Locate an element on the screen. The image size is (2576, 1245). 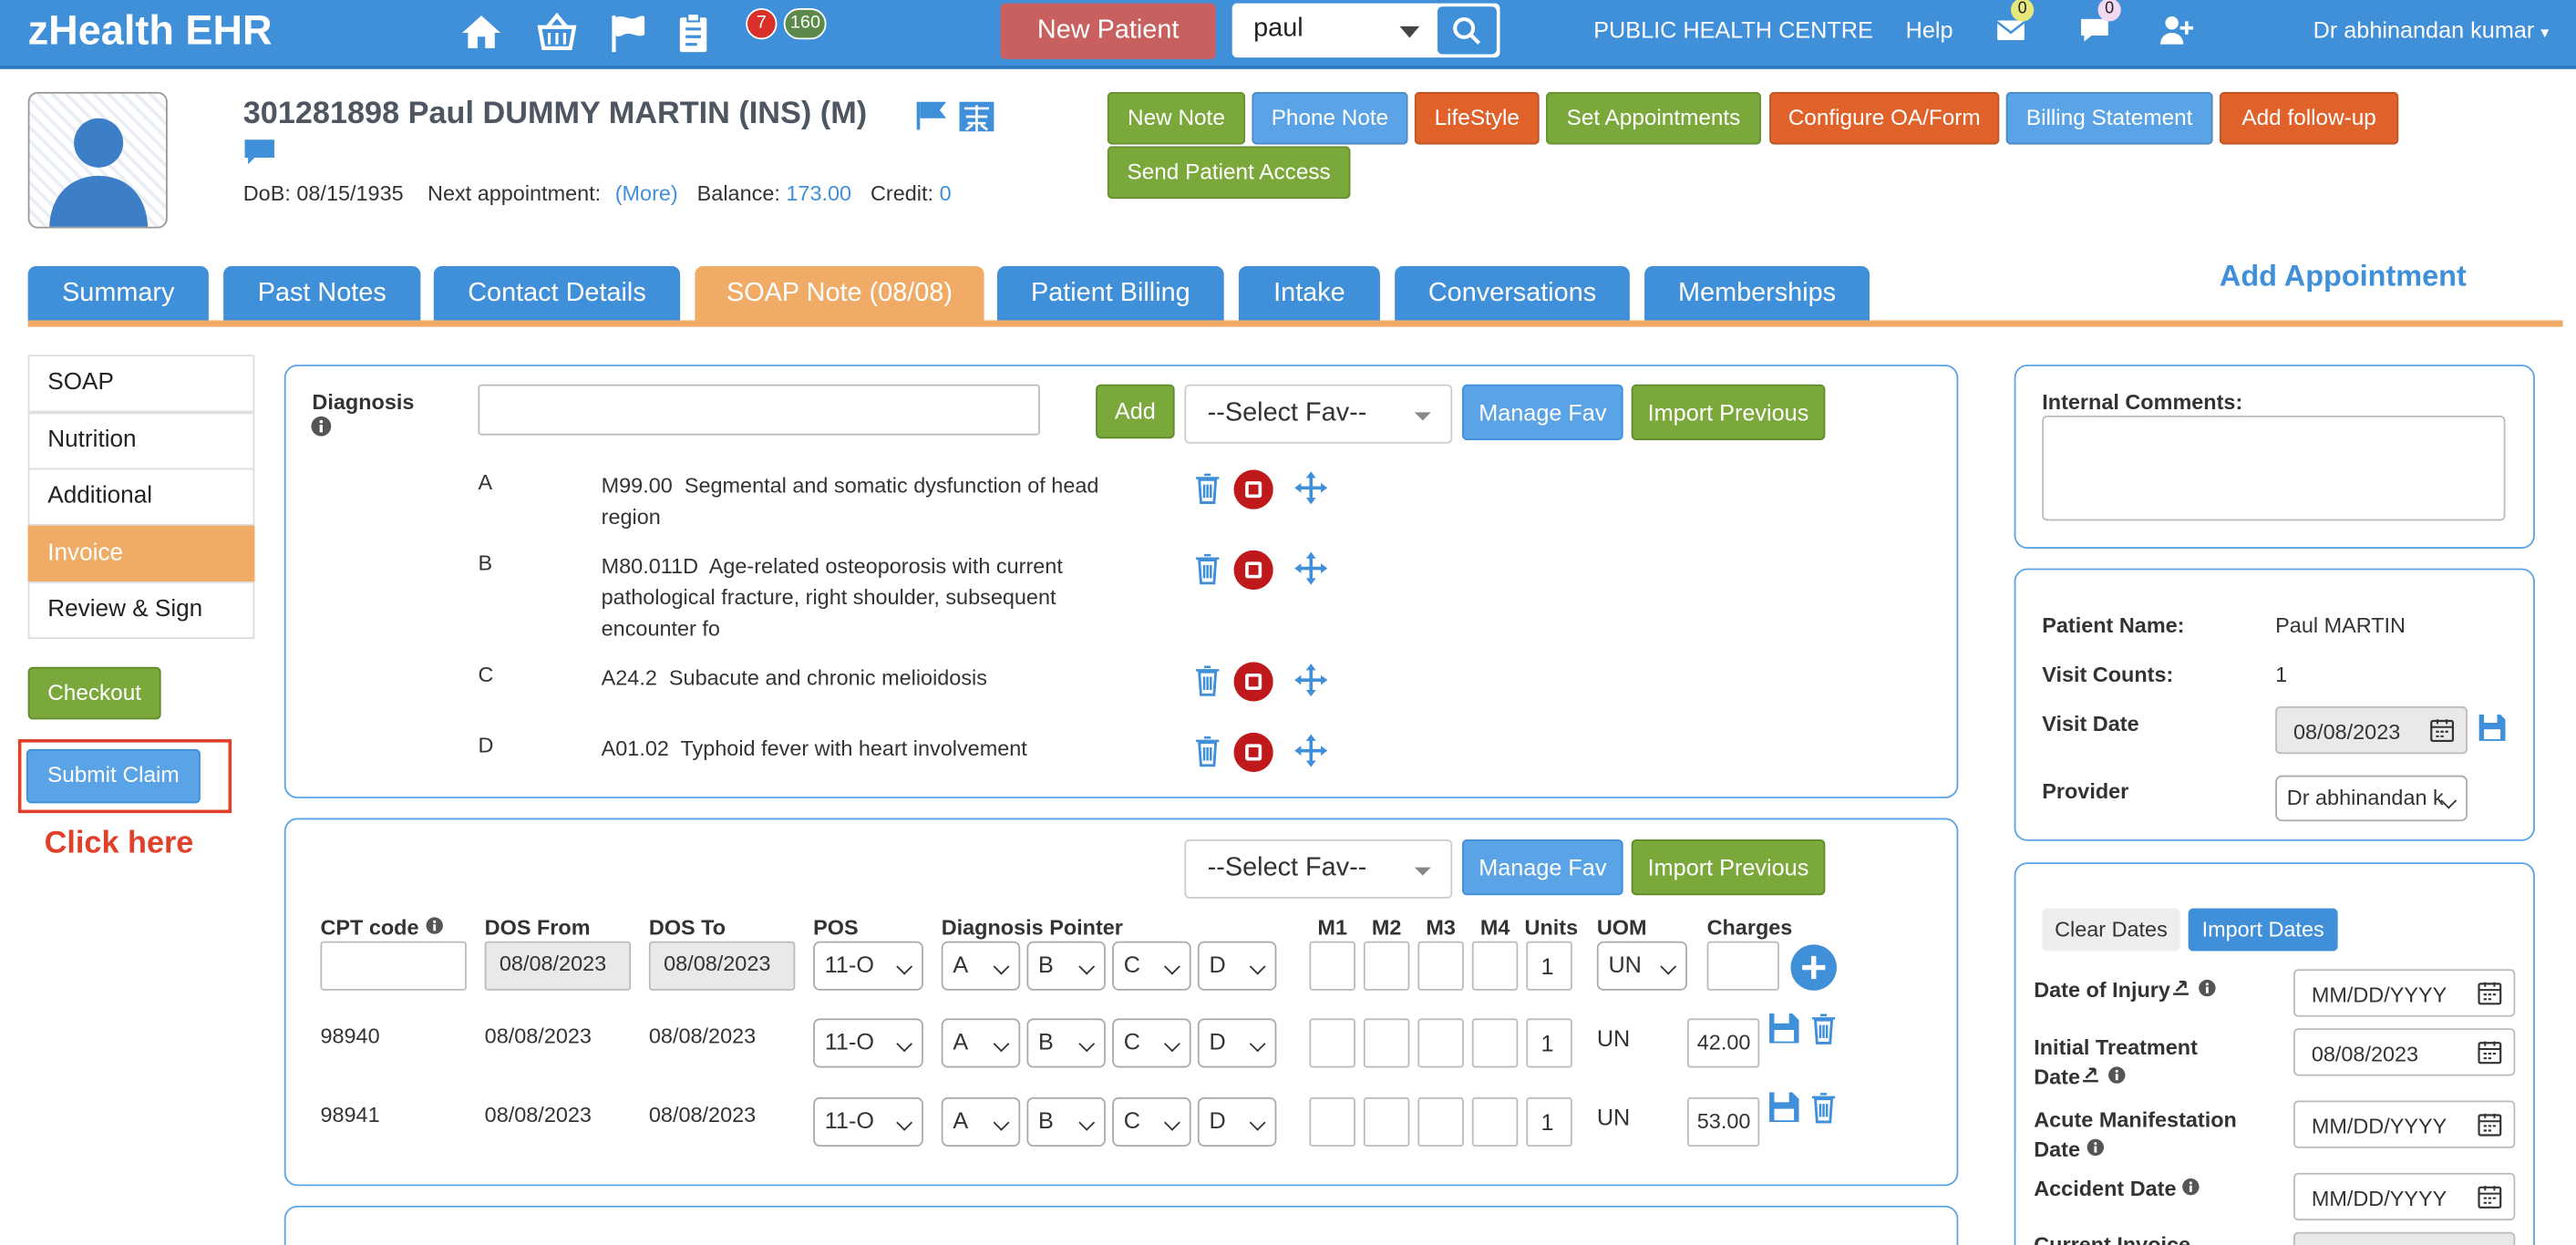
m2-input is located at coordinates (1386, 966).